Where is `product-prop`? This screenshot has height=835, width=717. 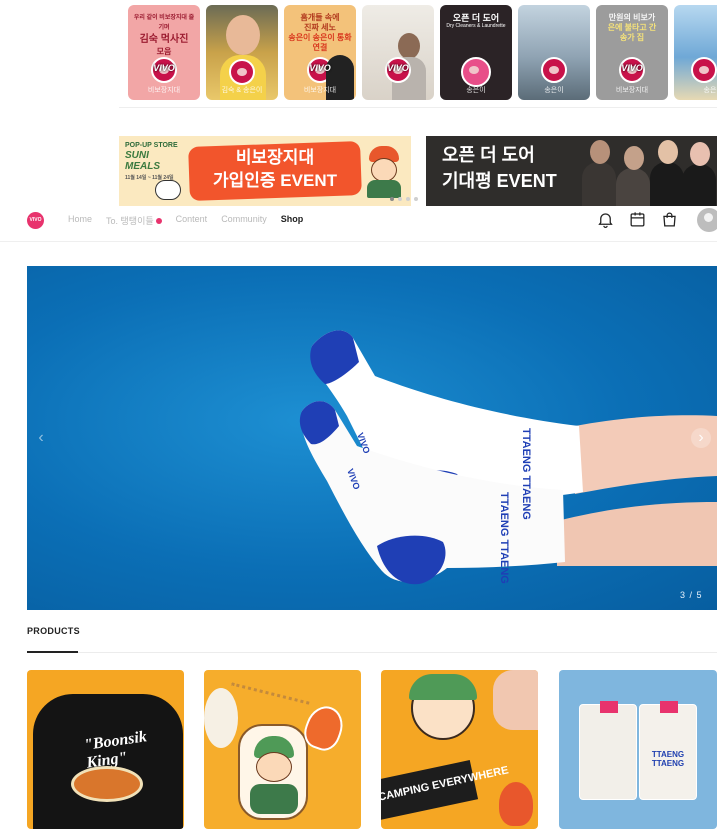
product-prop is located at coordinates (221, 718).